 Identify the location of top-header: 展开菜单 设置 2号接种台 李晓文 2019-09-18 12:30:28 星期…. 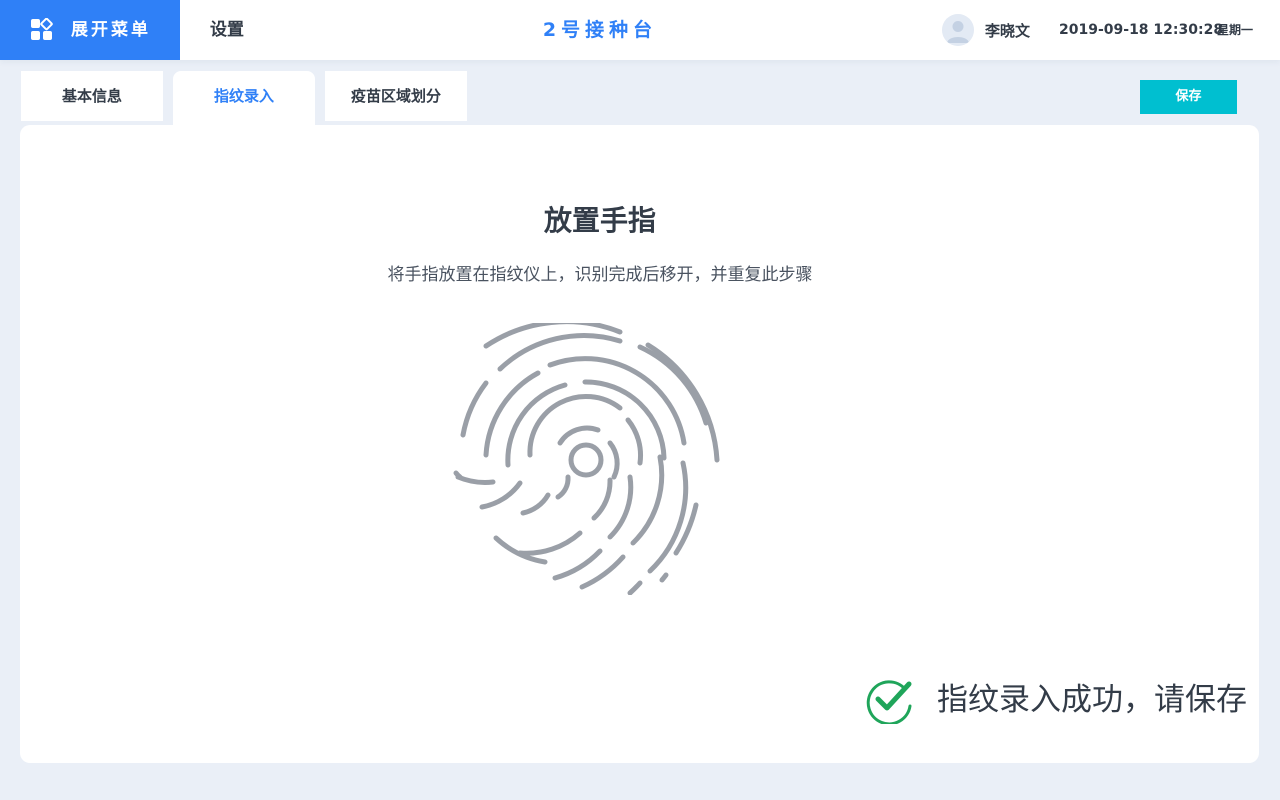
(640, 30).